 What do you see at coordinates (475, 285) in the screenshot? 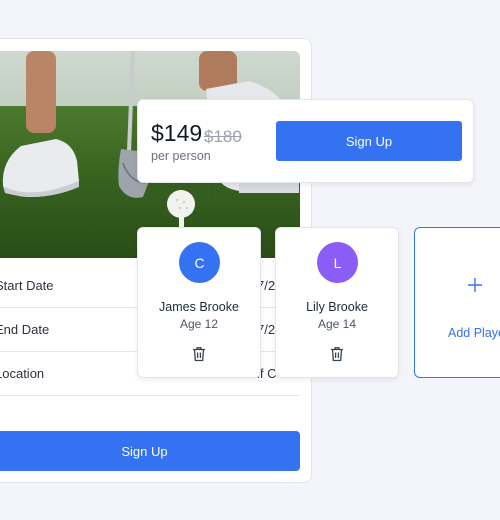
I see `plus-icon` at bounding box center [475, 285].